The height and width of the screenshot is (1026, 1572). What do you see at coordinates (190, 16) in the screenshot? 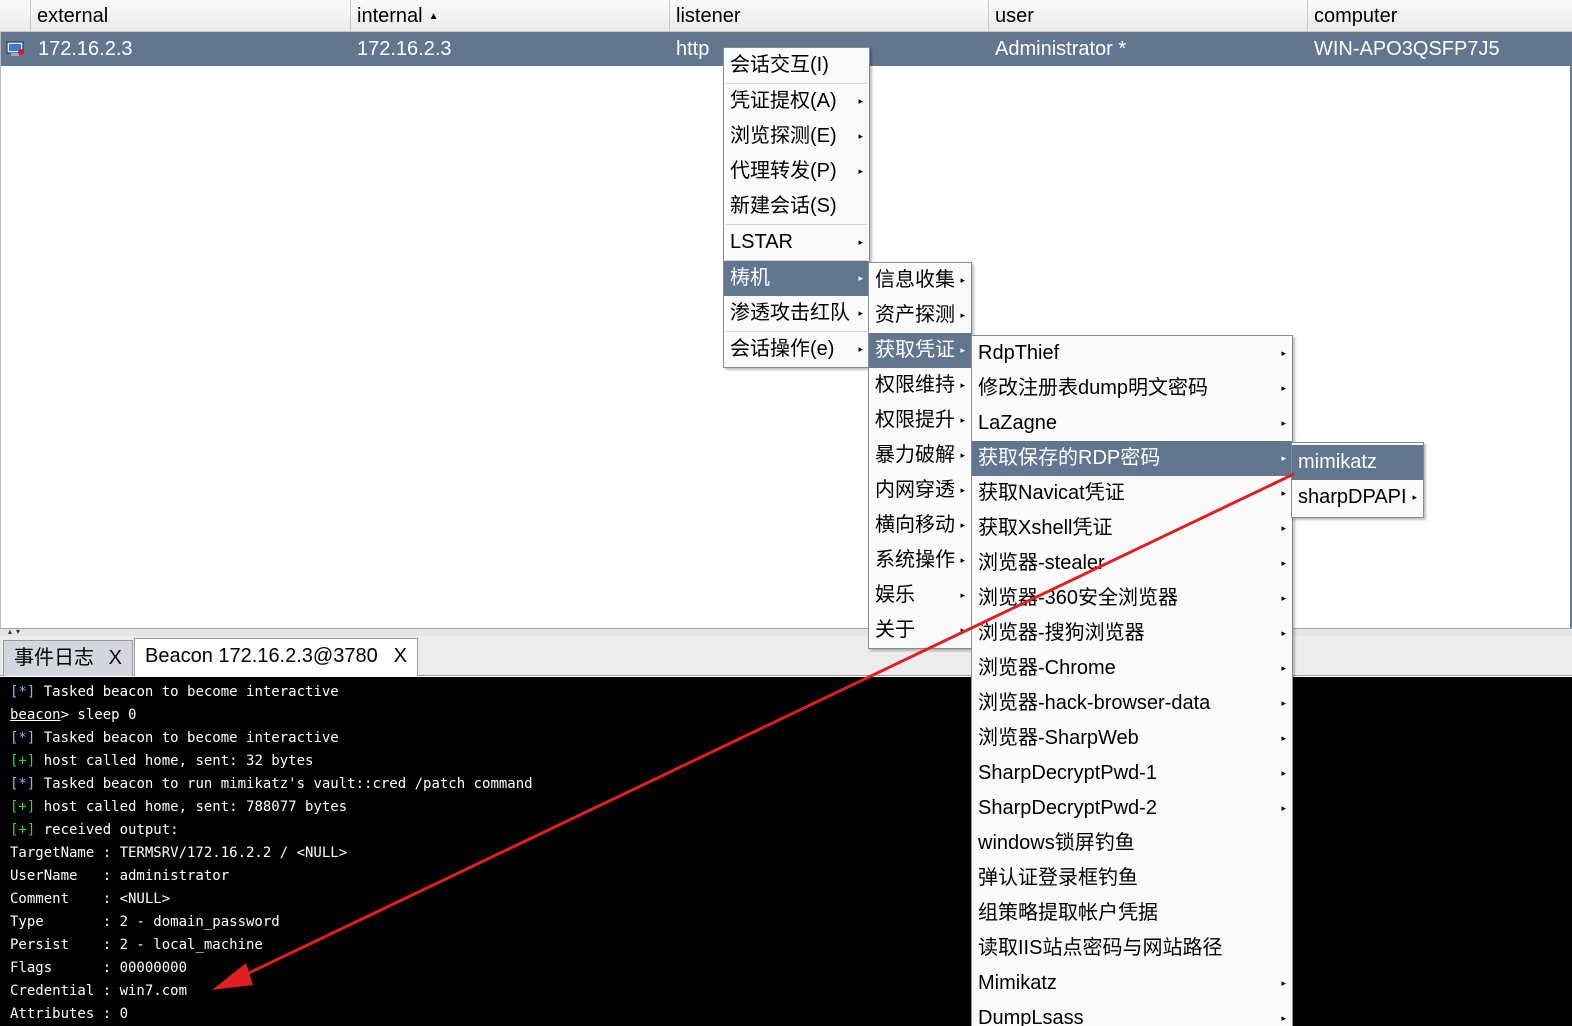
I see `column-header-external: external` at bounding box center [190, 16].